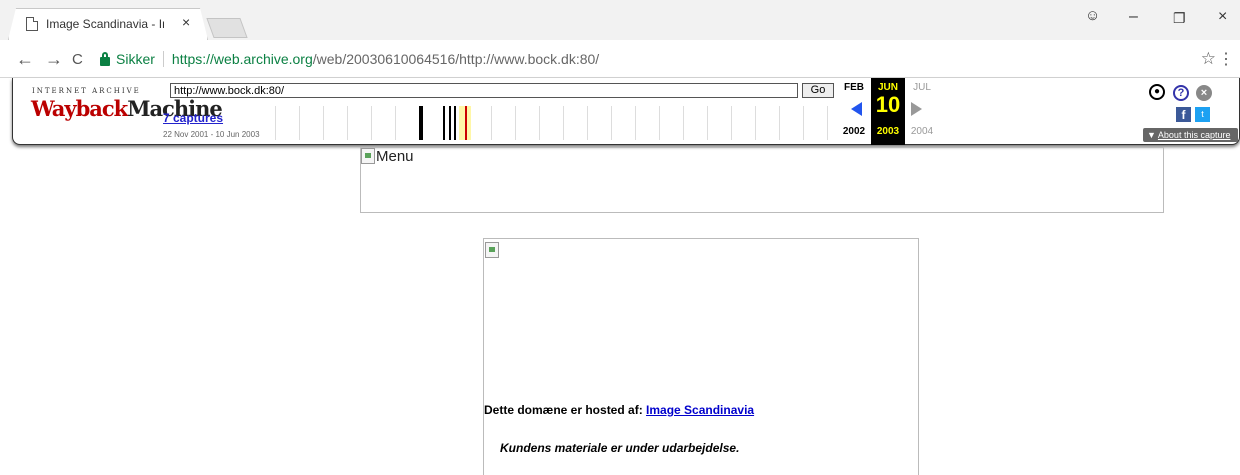 Image resolution: width=1240 pixels, height=475 pixels. I want to click on restore-button: ❐, so click(1179, 18).